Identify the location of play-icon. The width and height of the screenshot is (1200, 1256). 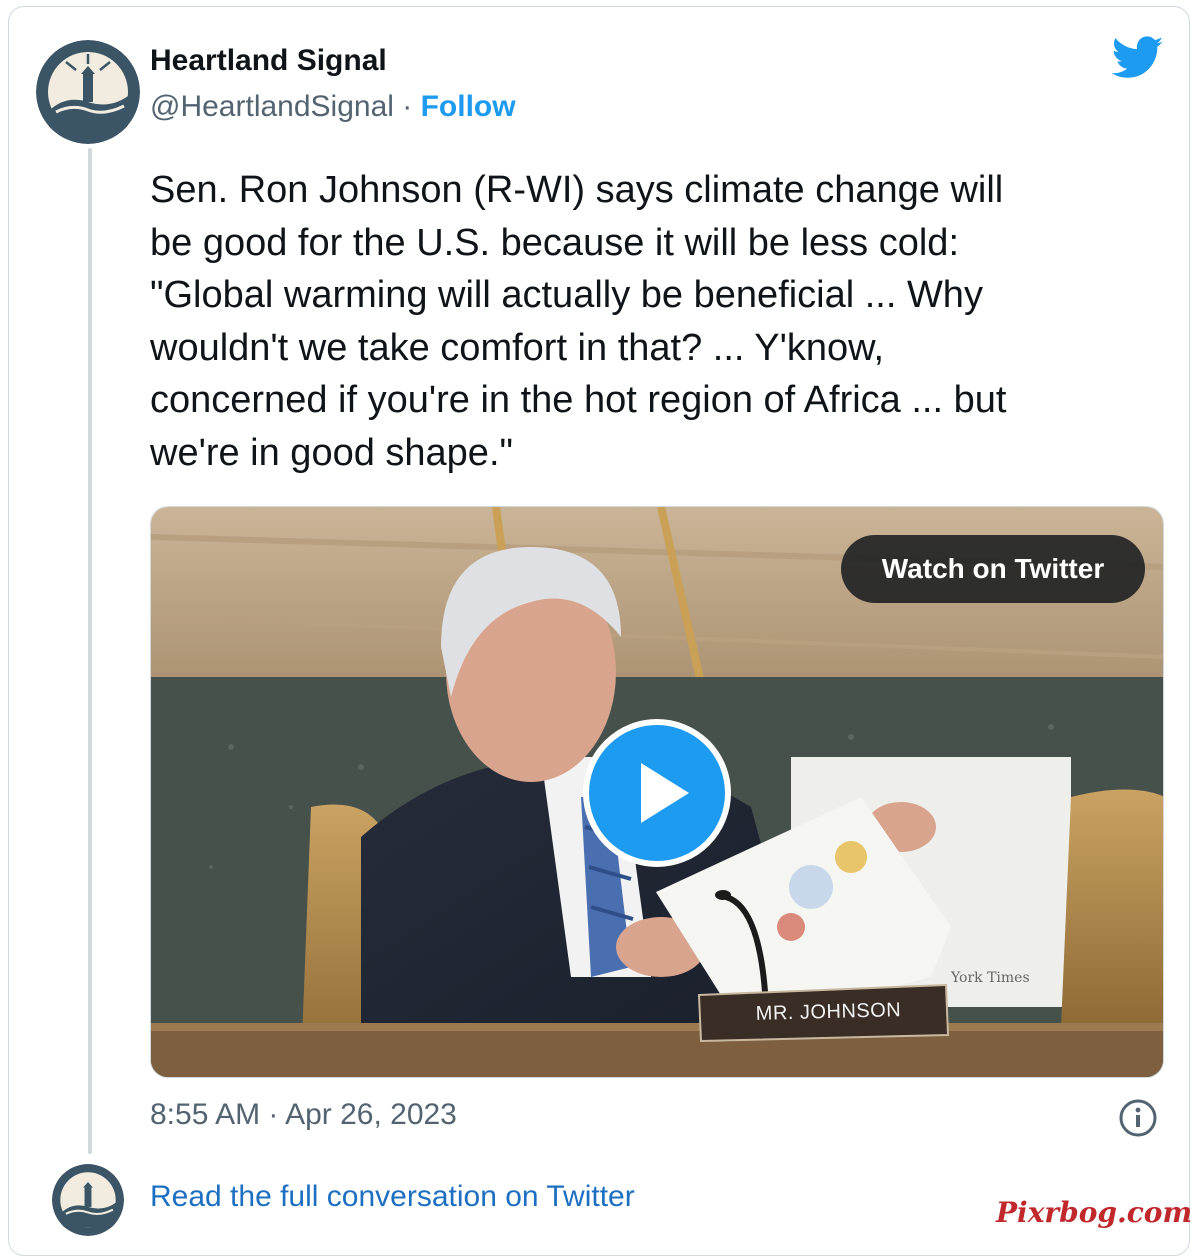
(665, 793).